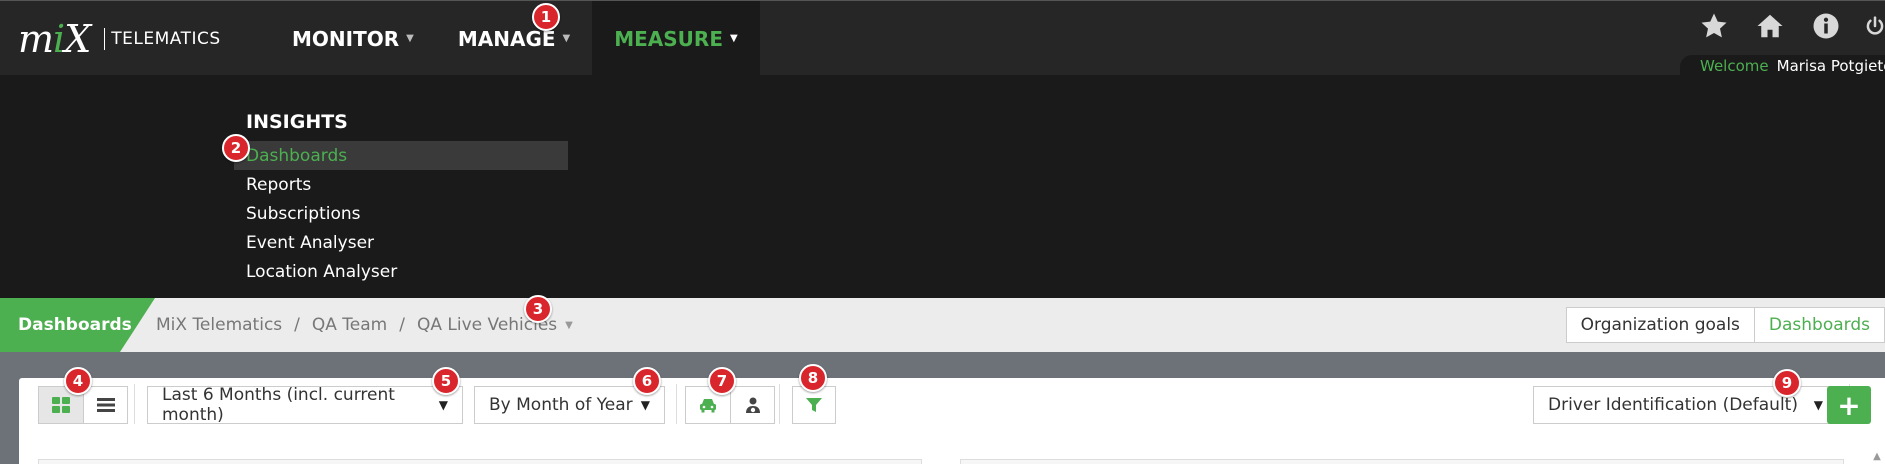 Image resolution: width=1885 pixels, height=464 pixels. I want to click on driver-icon, so click(752, 405).